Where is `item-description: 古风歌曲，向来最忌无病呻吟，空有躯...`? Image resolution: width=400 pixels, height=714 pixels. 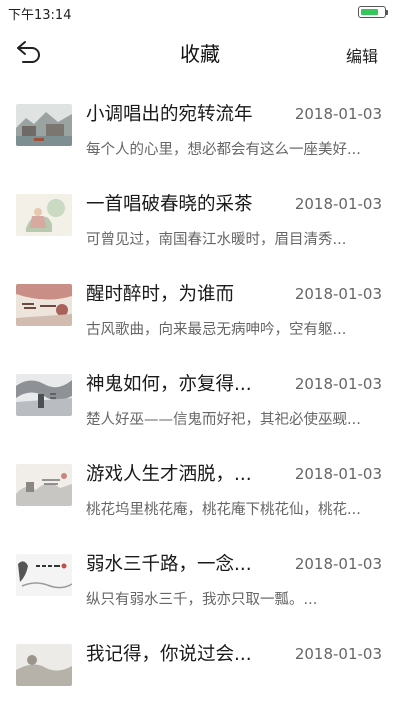
item-description: 古风歌曲，向来最忌无病呻吟，空有躯... is located at coordinates (216, 330).